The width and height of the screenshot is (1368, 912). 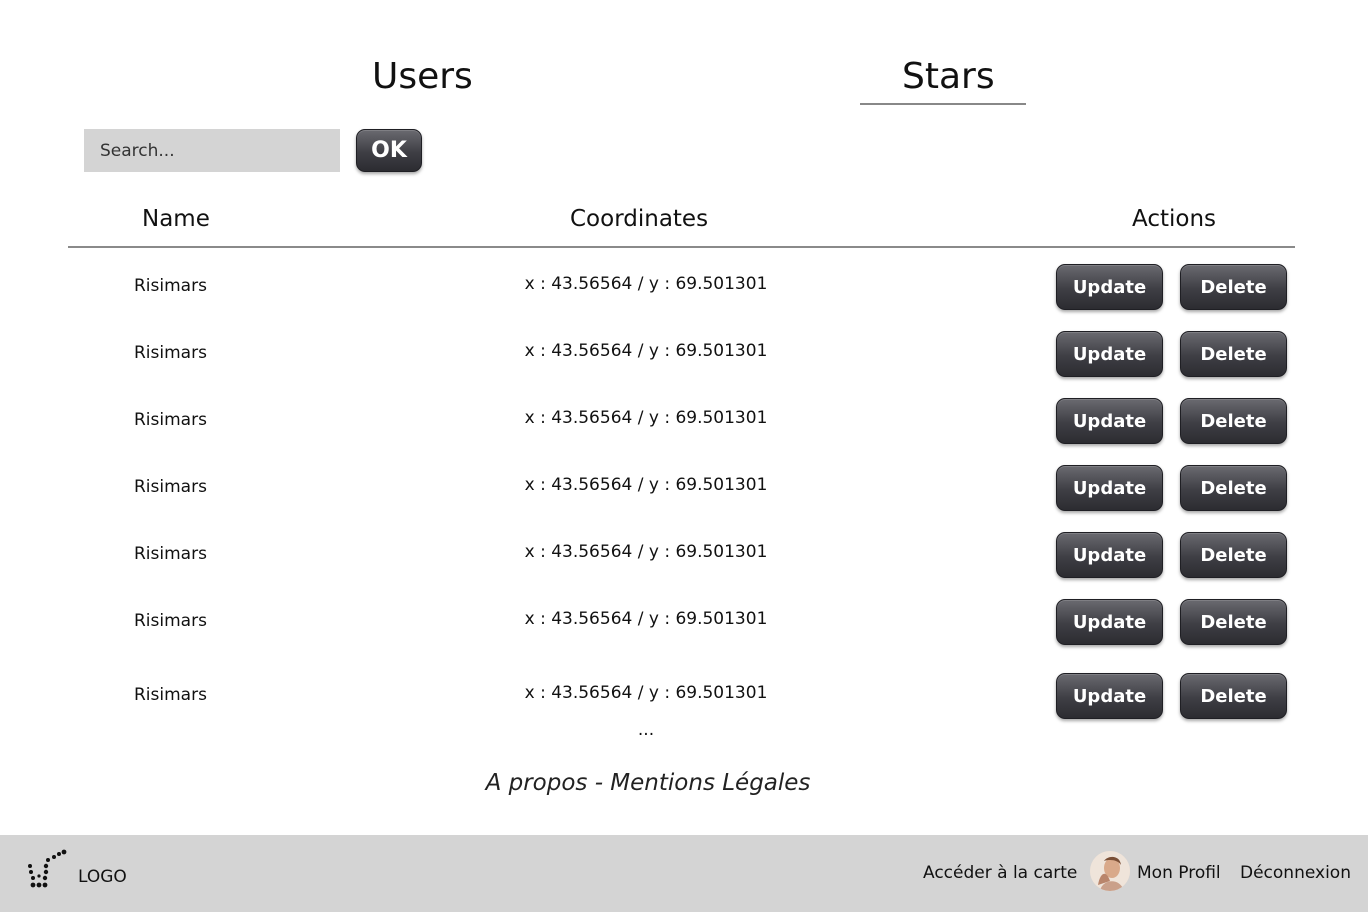 What do you see at coordinates (48, 870) in the screenshot?
I see `logo-icon` at bounding box center [48, 870].